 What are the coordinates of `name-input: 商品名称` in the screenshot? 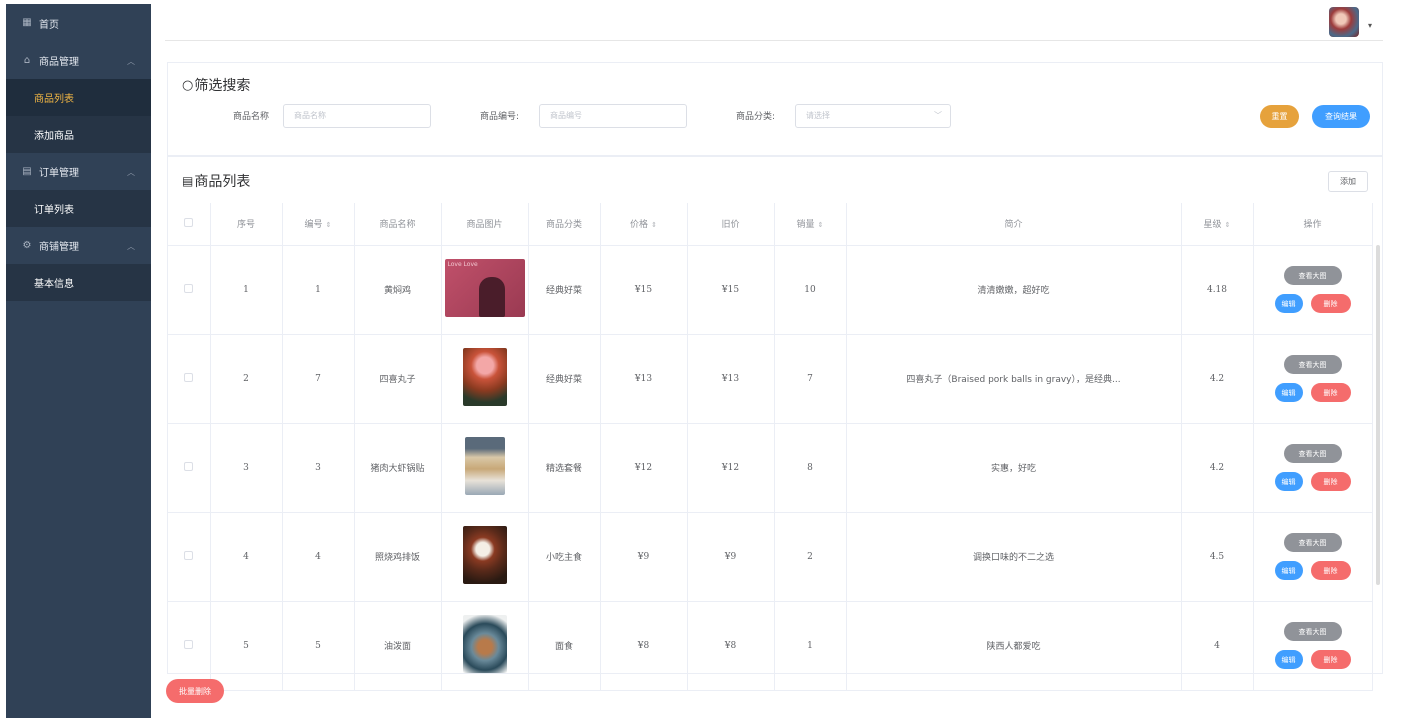 It's located at (357, 116).